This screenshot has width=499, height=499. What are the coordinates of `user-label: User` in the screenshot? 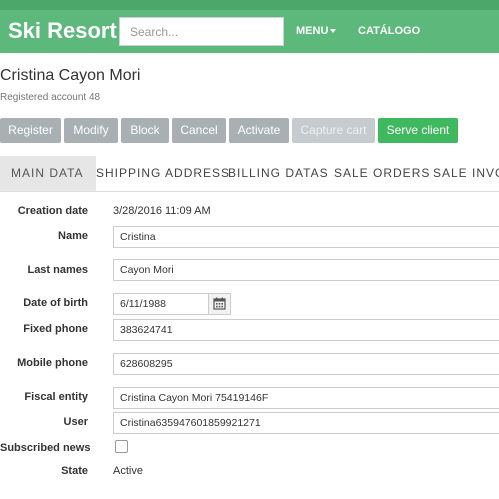 It's located at (75, 422).